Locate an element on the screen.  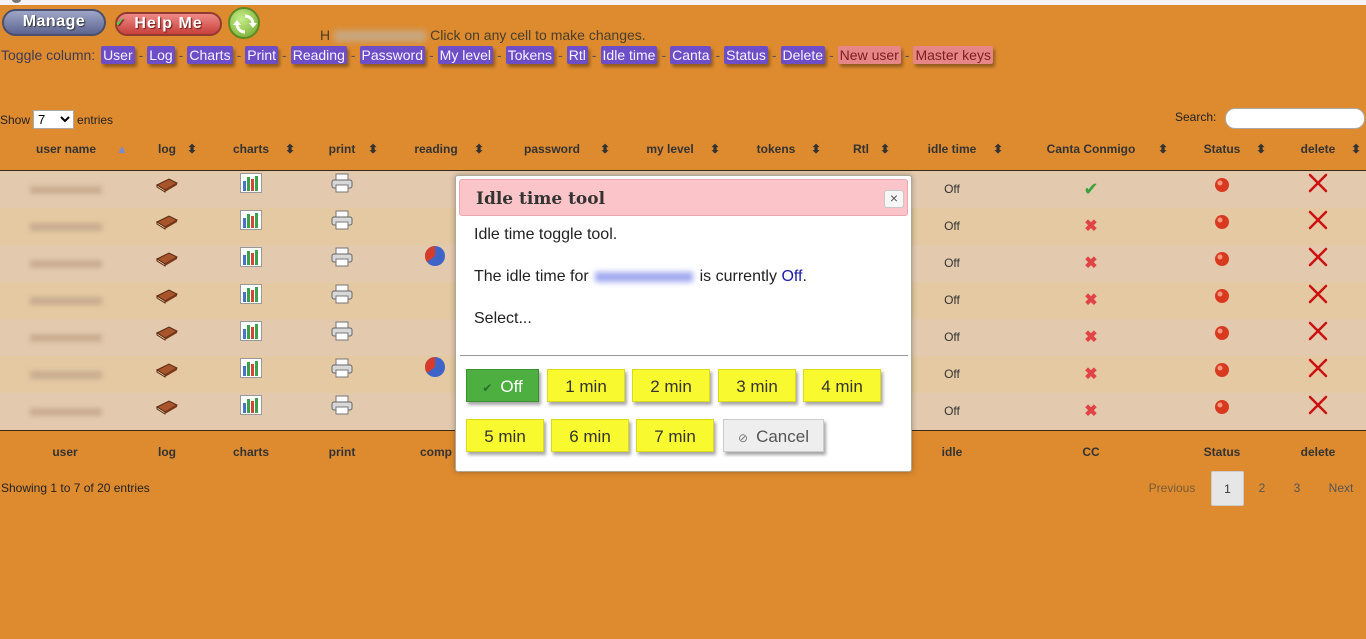
header-delete: delete is located at coordinates (1318, 149).